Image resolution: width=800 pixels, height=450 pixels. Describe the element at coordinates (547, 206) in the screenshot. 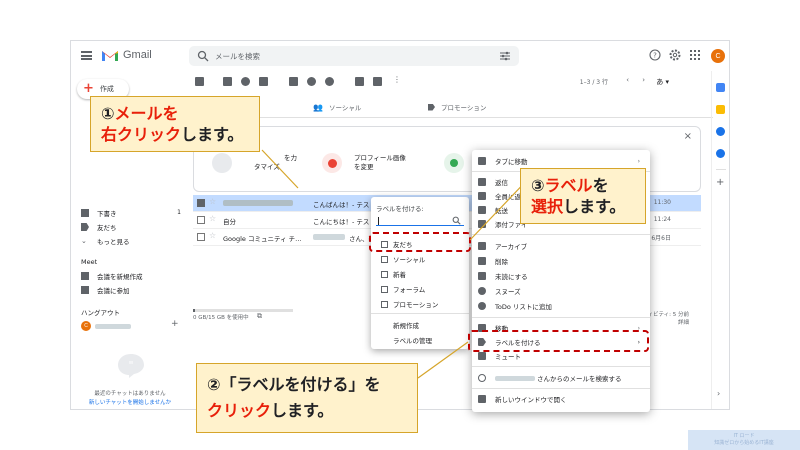

I see `callout-emphasis: 選択` at that location.